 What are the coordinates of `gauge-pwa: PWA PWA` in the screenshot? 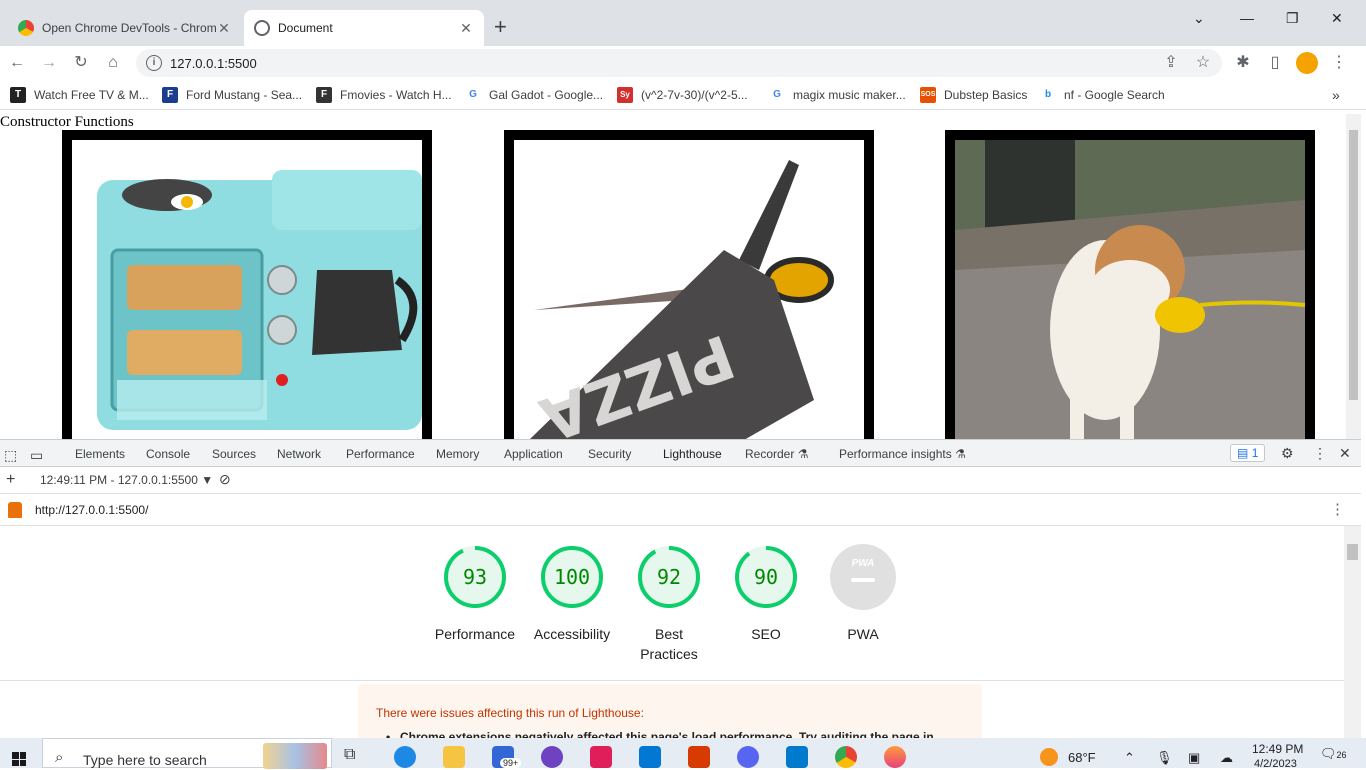 It's located at (863, 594).